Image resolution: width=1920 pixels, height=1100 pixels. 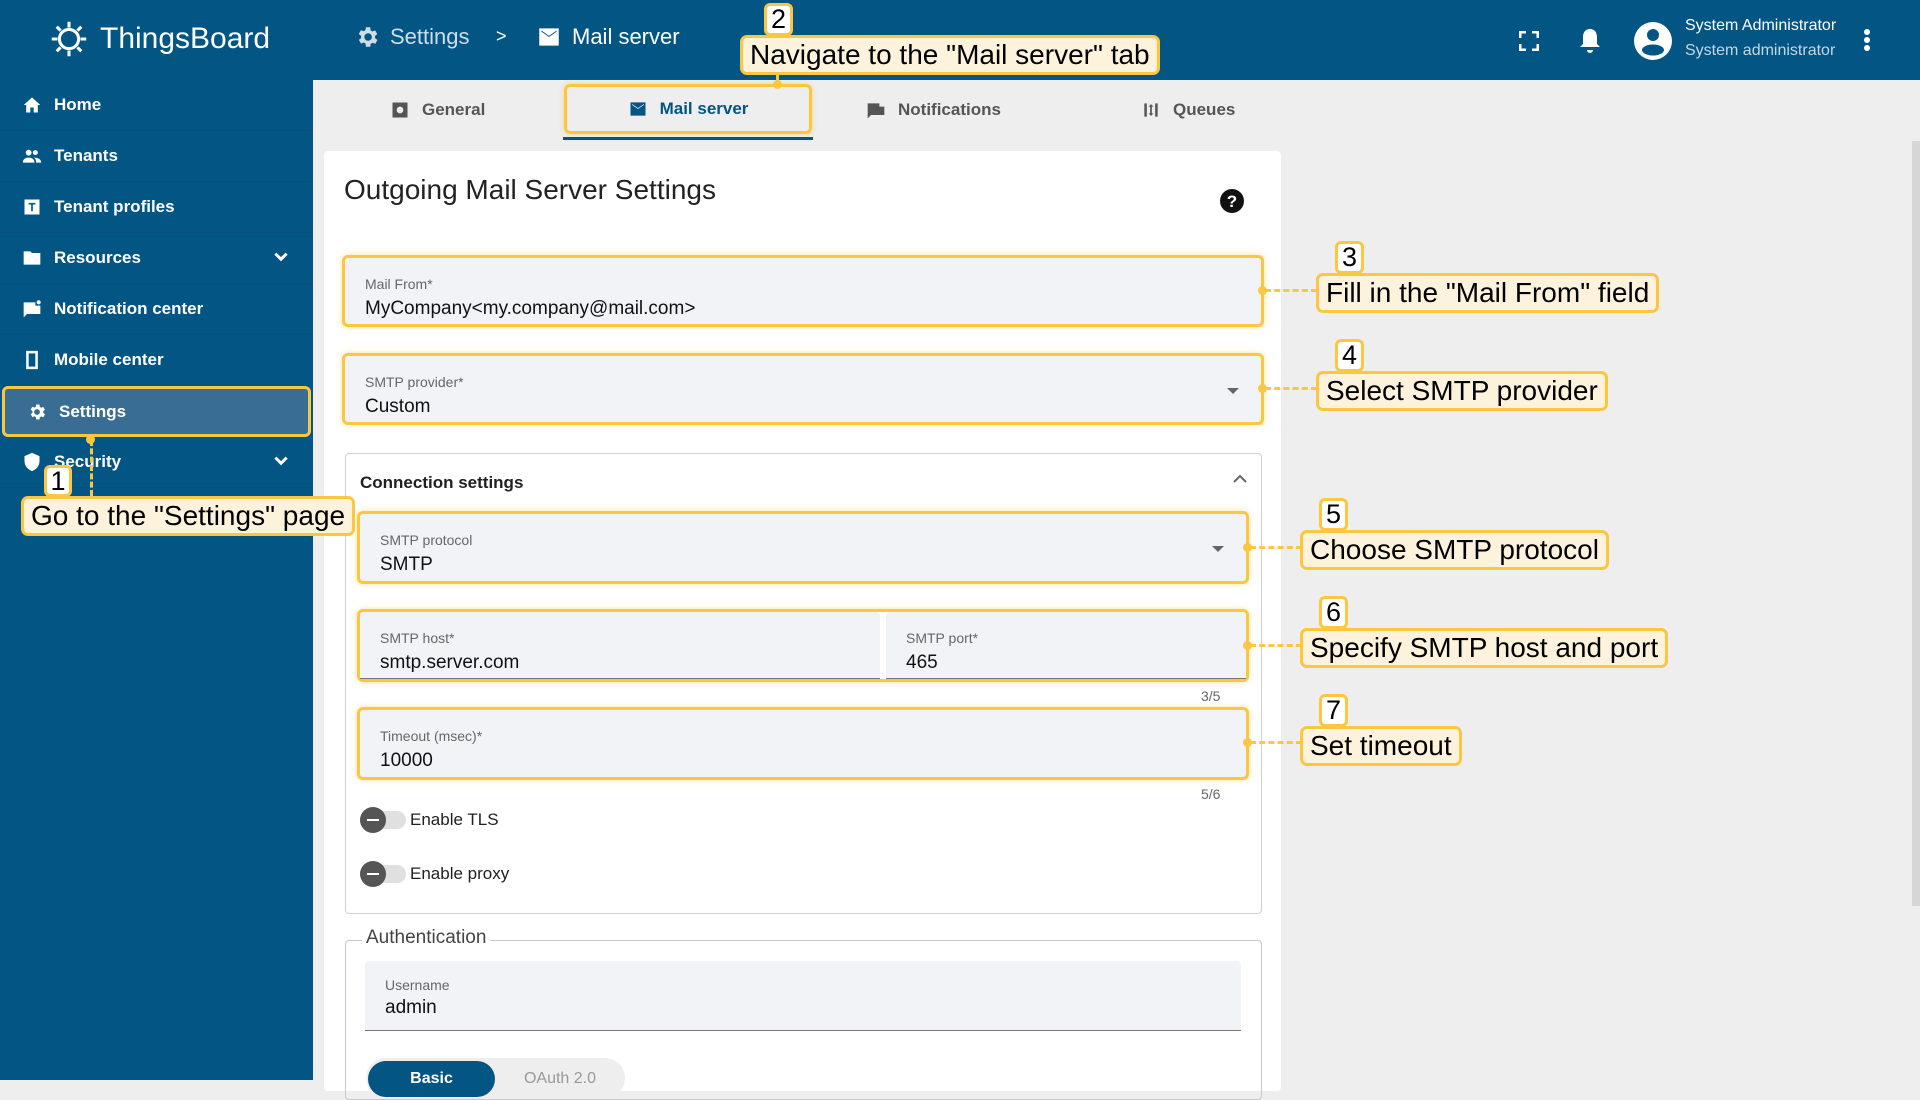 I want to click on breadcrumb-settings: Settings, so click(x=412, y=37).